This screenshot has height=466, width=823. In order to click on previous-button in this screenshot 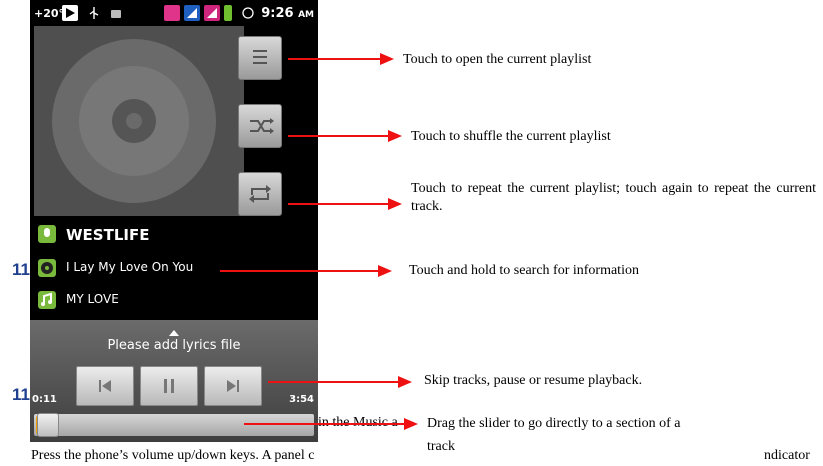, I will do `click(105, 386)`.